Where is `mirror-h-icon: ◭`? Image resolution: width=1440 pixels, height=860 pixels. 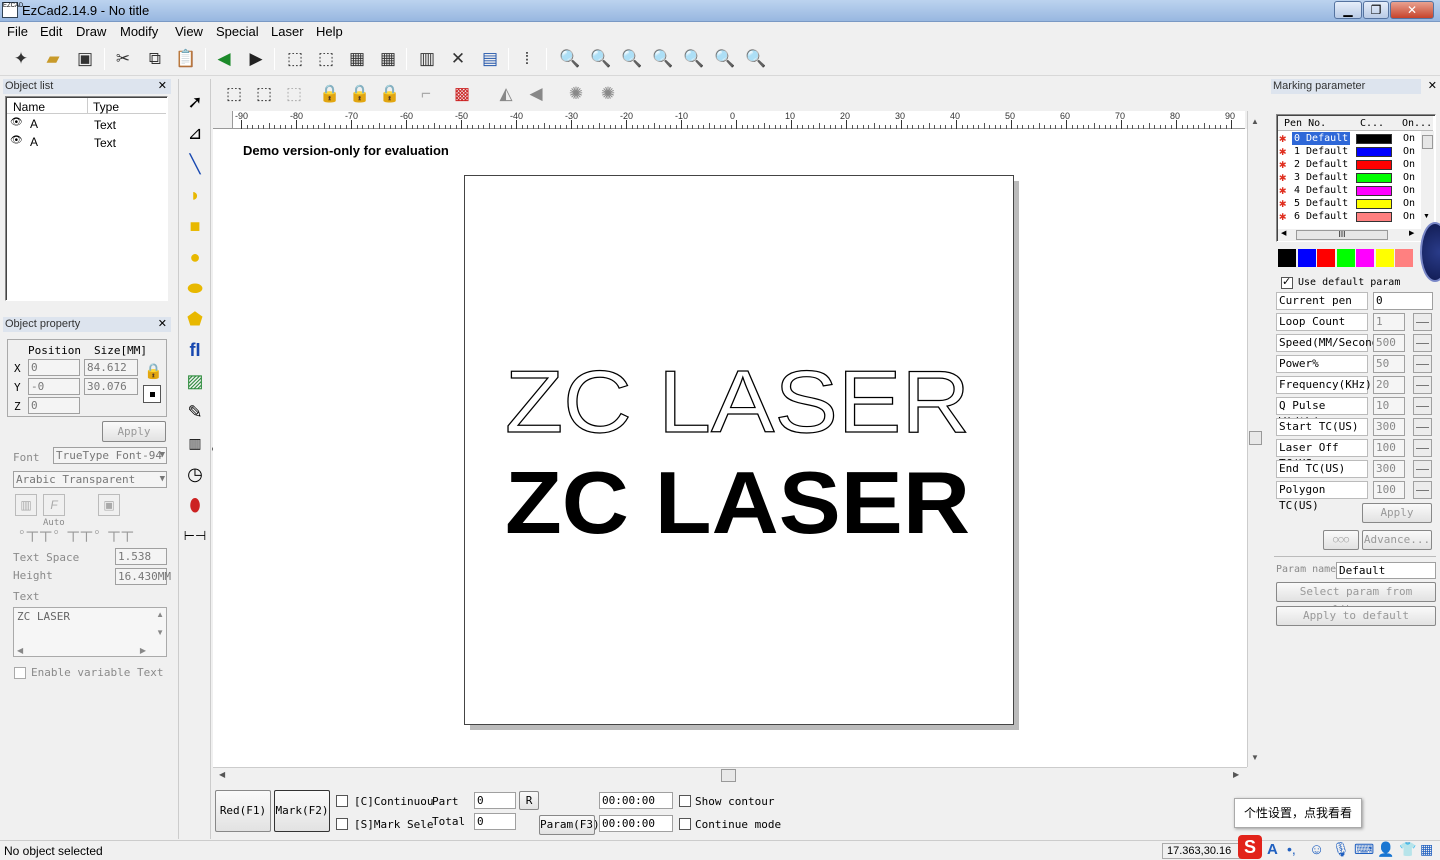 mirror-h-icon: ◭ is located at coordinates (506, 94).